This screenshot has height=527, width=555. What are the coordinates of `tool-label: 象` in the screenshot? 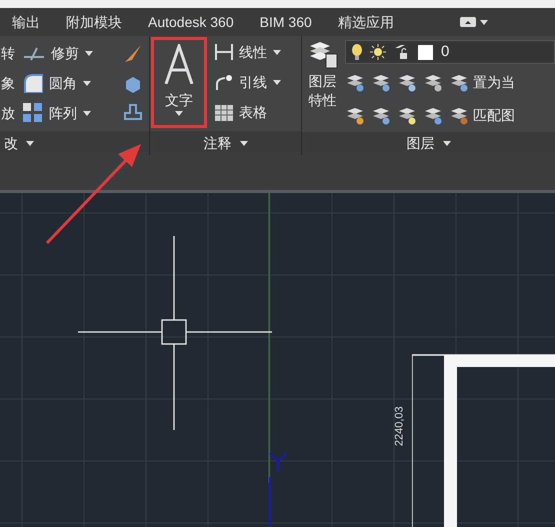 It's located at (9, 83).